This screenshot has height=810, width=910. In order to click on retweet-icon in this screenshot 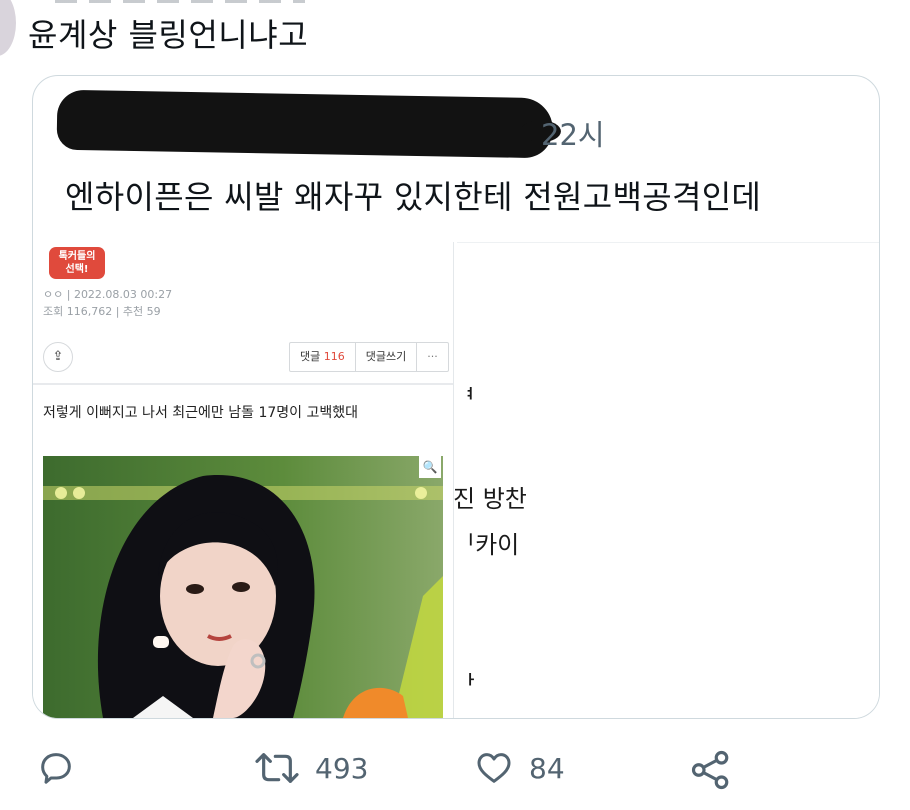, I will do `click(277, 768)`.